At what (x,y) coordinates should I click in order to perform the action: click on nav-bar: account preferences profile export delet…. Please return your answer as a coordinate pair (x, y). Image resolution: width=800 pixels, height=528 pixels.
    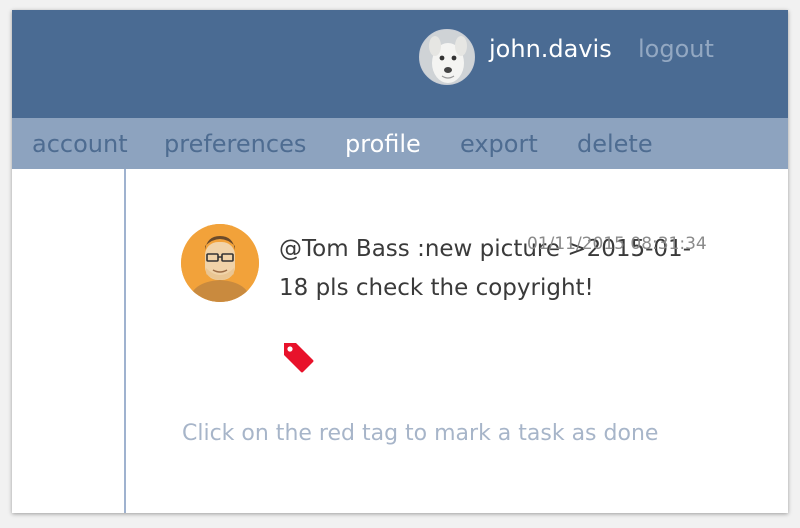
    Looking at the image, I should click on (400, 143).